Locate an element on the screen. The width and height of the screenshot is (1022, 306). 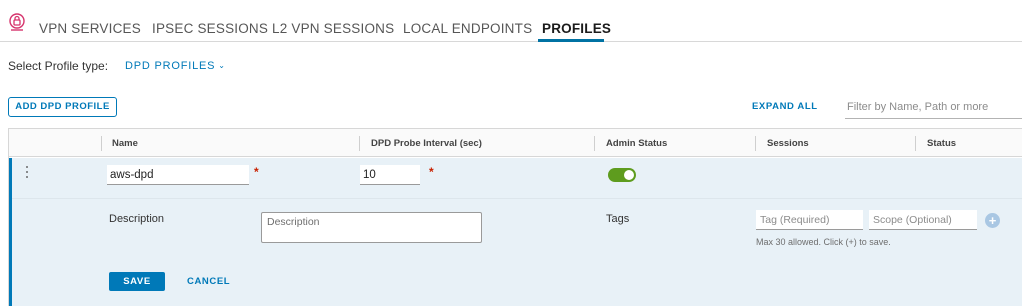
profile-type-label: Select Profile type: is located at coordinates (58, 66).